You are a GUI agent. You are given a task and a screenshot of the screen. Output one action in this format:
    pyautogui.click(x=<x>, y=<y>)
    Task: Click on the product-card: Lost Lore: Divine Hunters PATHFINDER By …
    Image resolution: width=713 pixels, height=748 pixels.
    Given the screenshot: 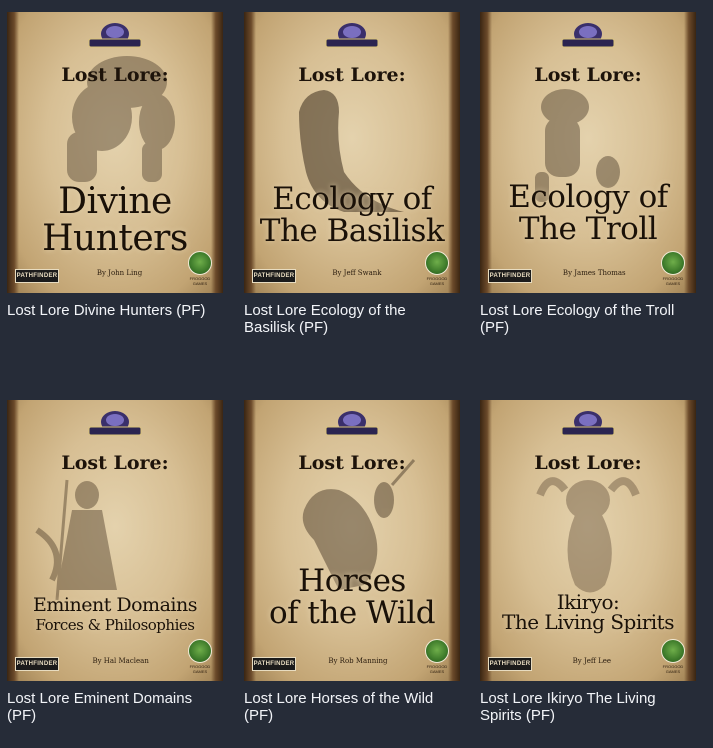 What is the action you would take?
    pyautogui.click(x=115, y=165)
    